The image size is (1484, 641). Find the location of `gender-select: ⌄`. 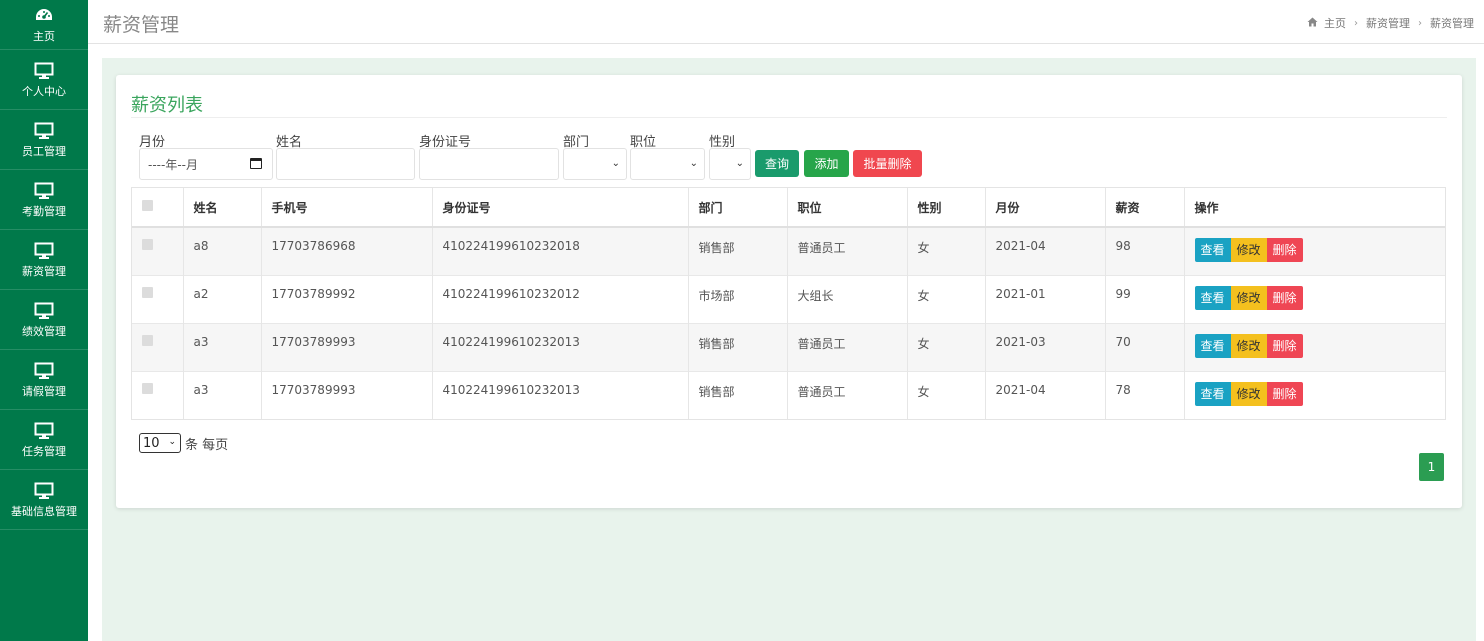

gender-select: ⌄ is located at coordinates (730, 164).